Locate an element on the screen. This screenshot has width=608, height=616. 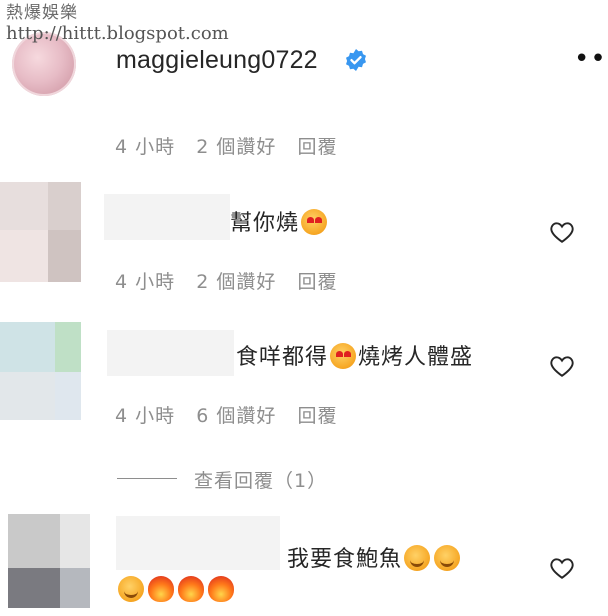
comment-text: 食咩都得 燒烤人體盛 is located at coordinates (354, 355).